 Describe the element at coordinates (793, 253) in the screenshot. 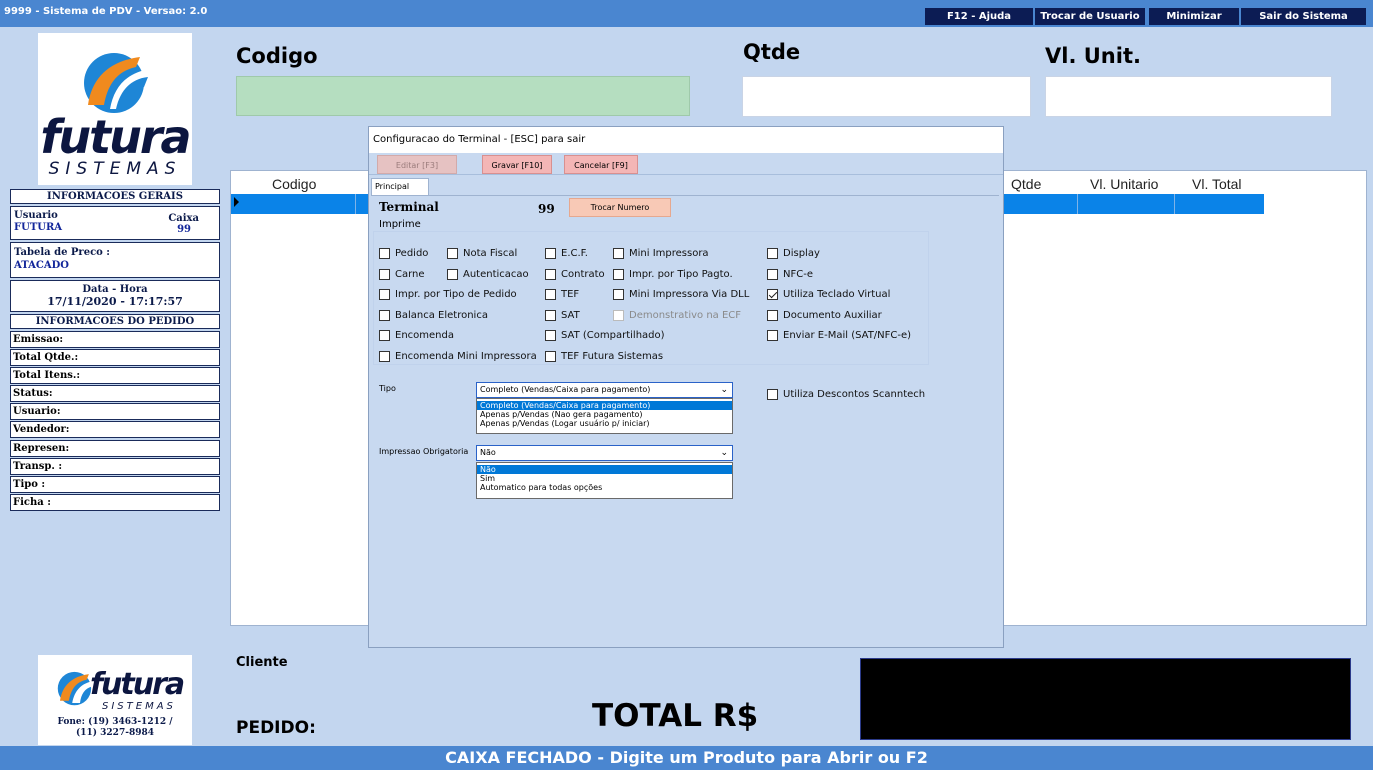

I see `checkbox-display: Display` at that location.